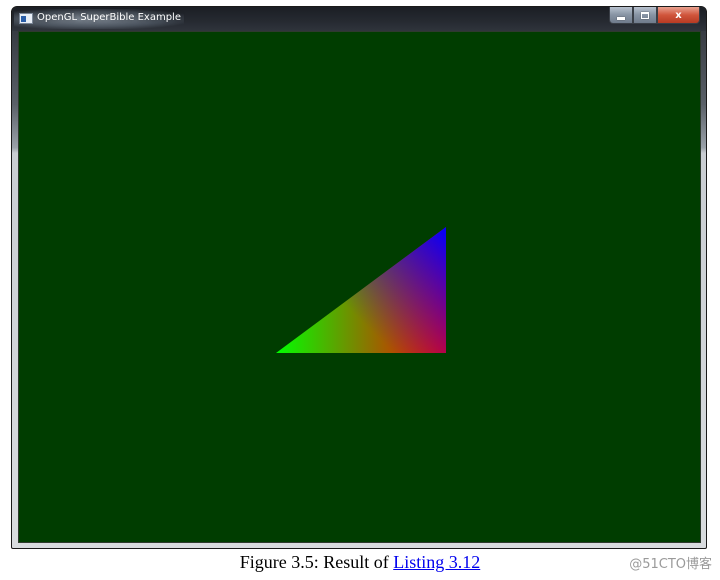 The height and width of the screenshot is (580, 720). I want to click on listing-link: Listing 3.12, so click(436, 562).